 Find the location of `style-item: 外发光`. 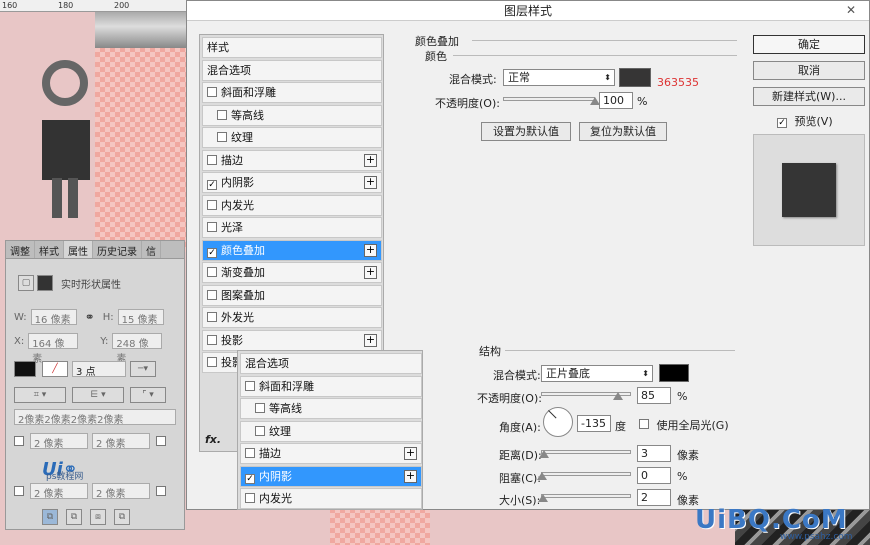

style-item: 外发光 is located at coordinates (292, 317).